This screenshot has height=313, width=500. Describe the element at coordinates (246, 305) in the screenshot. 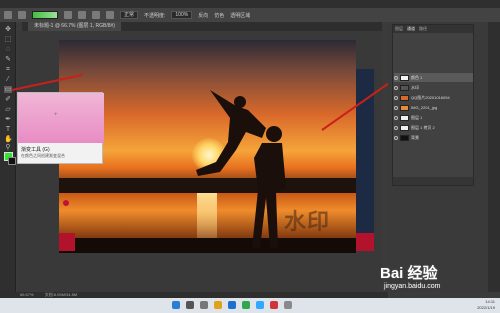

I see `store-icon` at that location.